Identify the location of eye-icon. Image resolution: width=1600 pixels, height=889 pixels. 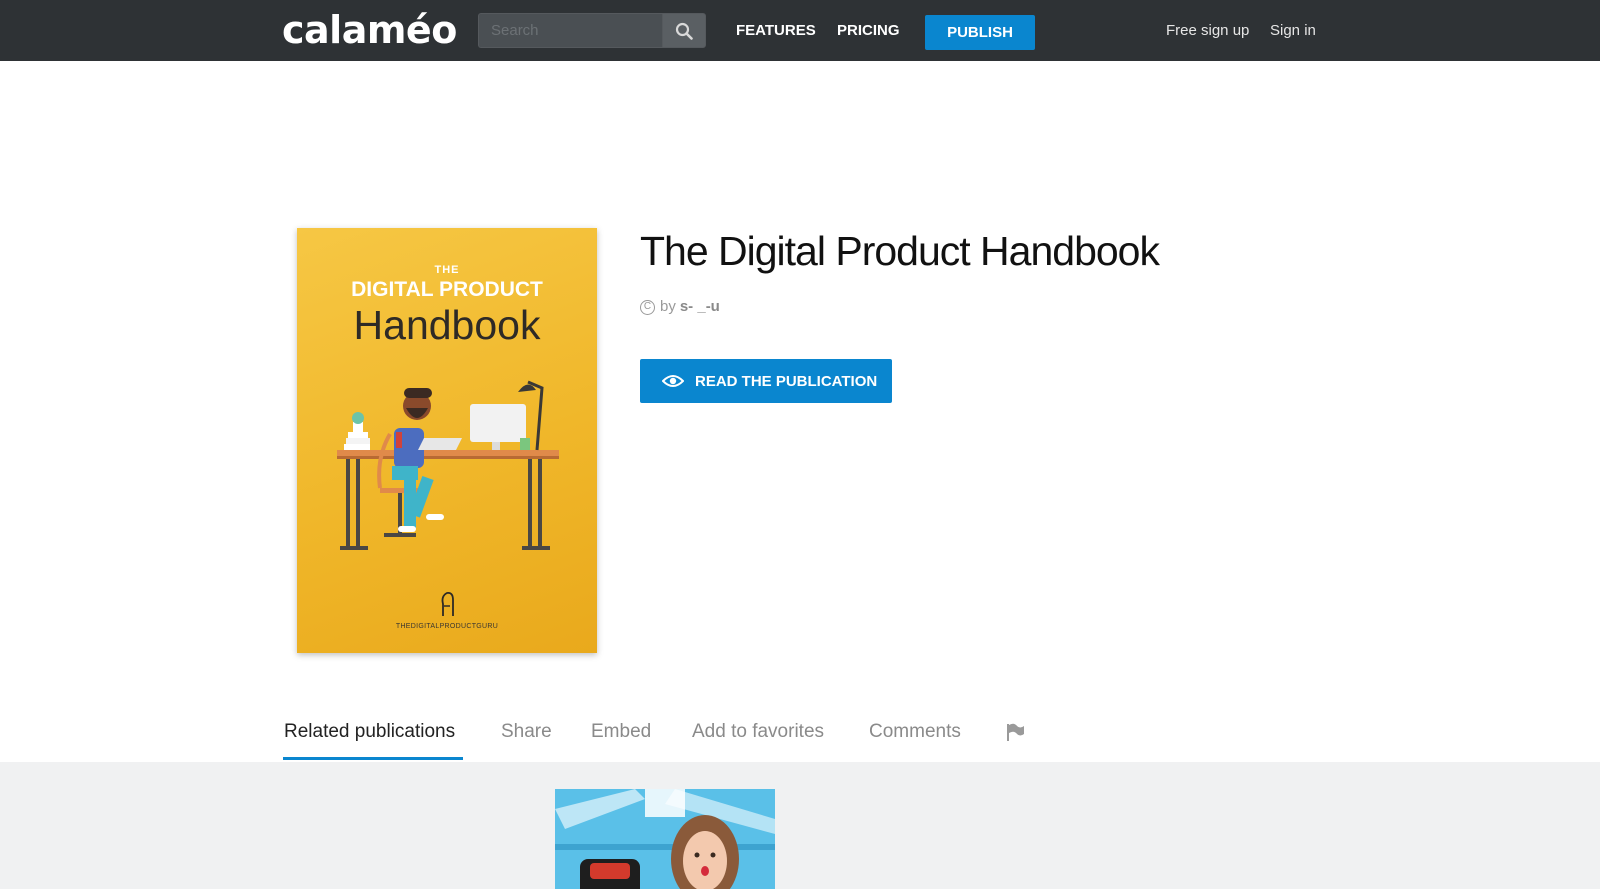
(673, 381).